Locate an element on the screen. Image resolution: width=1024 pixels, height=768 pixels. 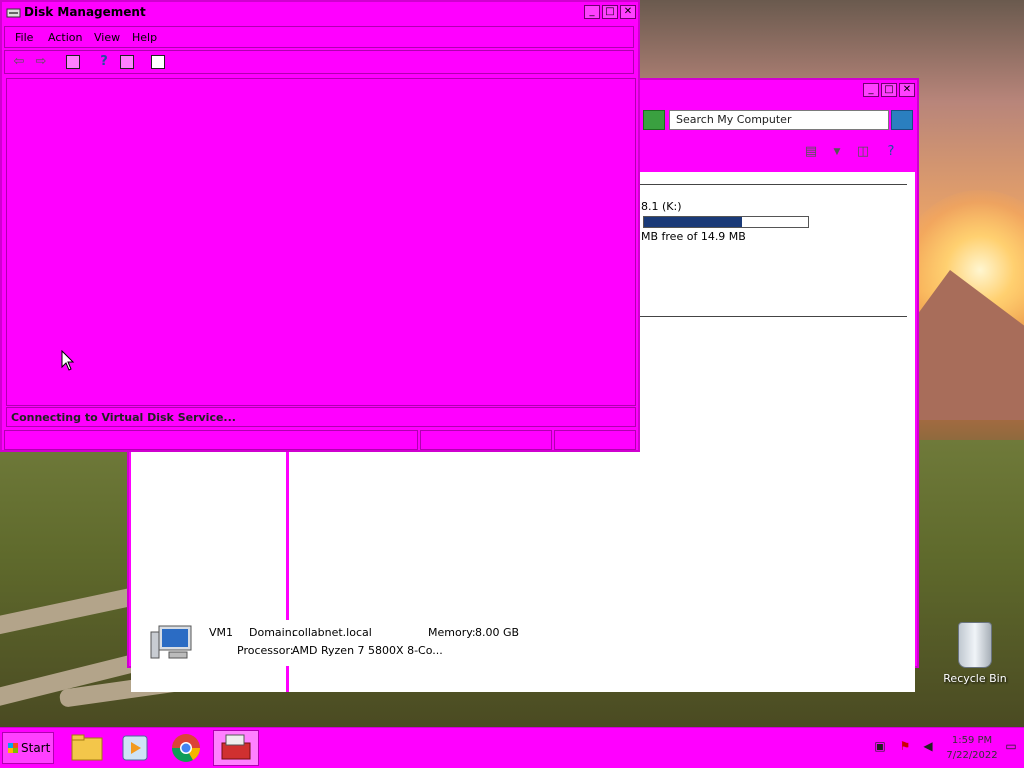
toolbox-icon is located at coordinates (236, 747).